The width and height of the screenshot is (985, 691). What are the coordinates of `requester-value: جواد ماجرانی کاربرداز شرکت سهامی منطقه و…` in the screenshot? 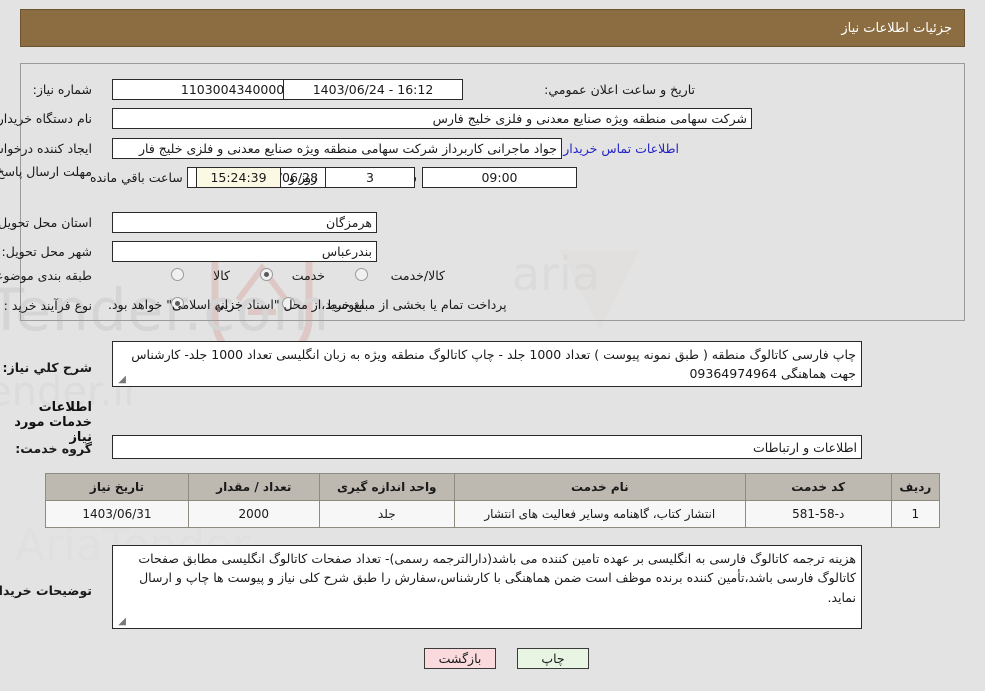 It's located at (337, 148).